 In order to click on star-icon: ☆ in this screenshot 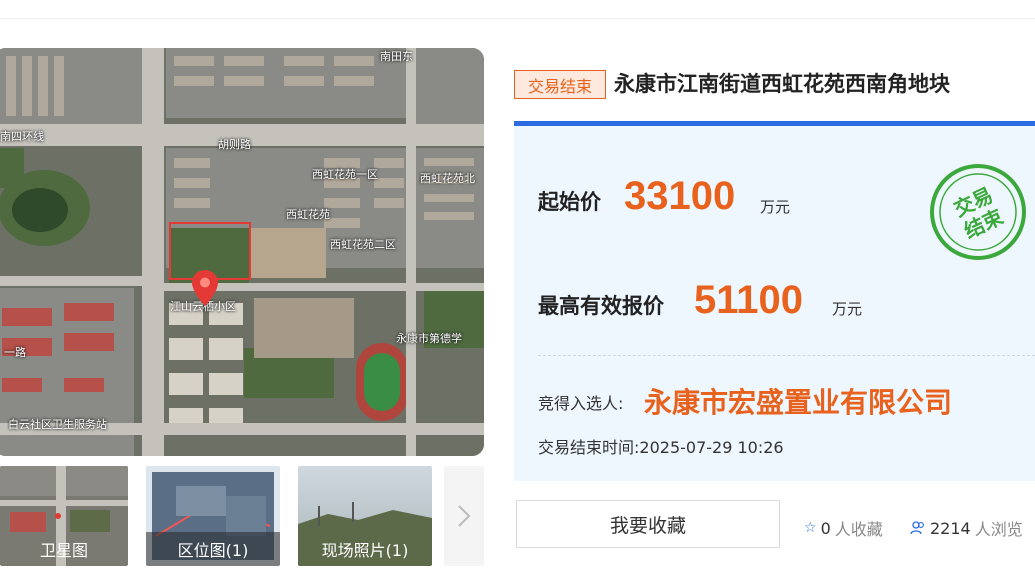, I will do `click(810, 528)`.